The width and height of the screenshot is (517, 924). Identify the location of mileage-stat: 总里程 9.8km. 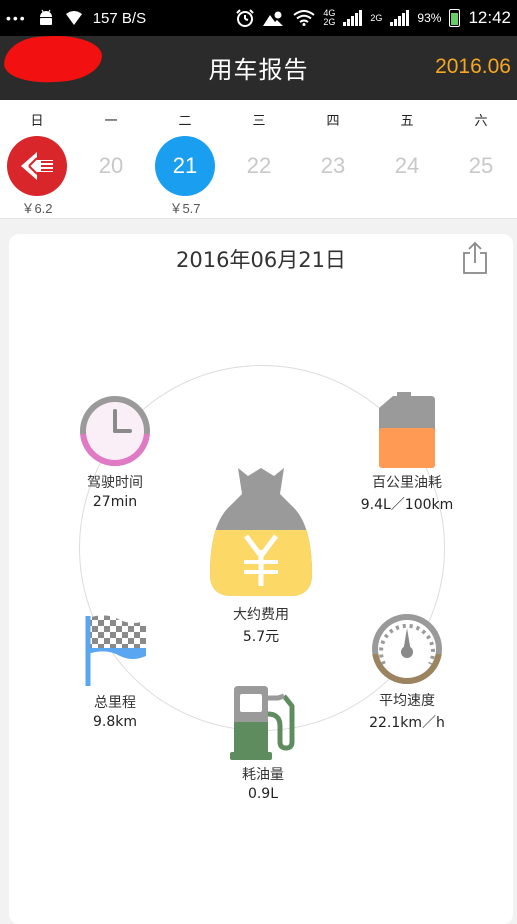
(115, 672).